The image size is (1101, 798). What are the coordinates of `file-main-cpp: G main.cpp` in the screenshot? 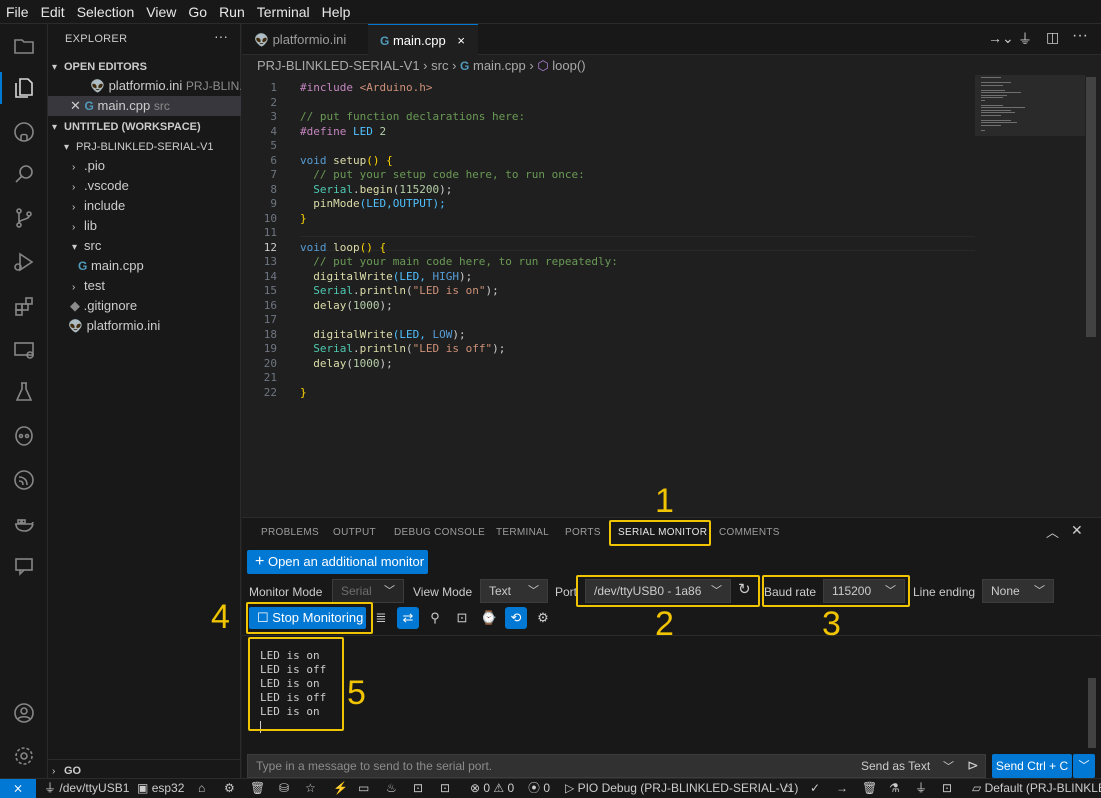 It's located at (144, 266).